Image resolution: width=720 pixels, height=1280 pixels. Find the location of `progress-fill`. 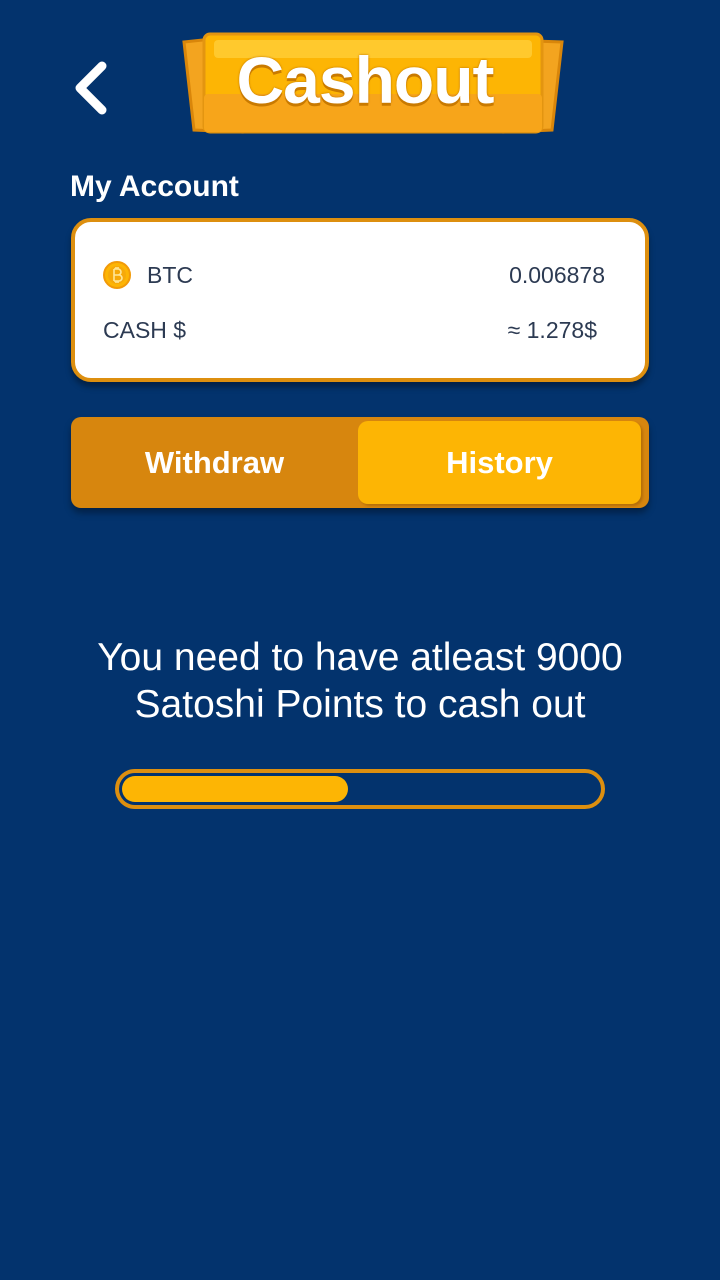

progress-fill is located at coordinates (235, 789).